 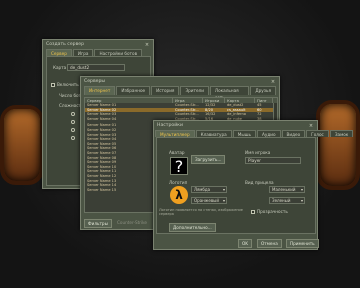 What do you see at coordinates (244, 133) in the screenshot?
I see `tab-mouse: Мышь` at bounding box center [244, 133].